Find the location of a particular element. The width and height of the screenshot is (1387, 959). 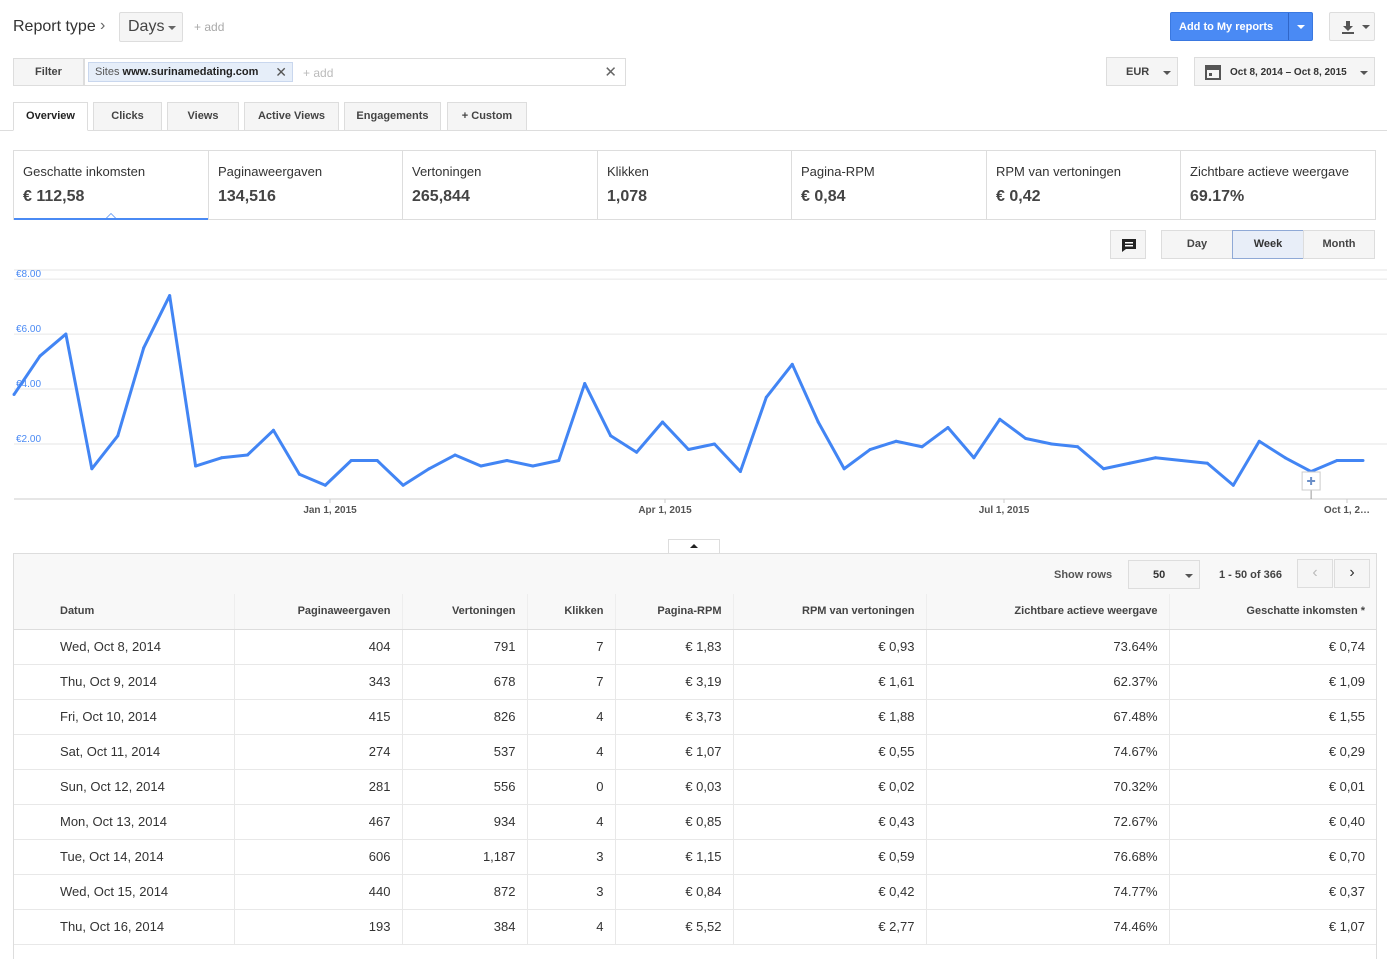

previous-page-button: ‹ is located at coordinates (1315, 573).